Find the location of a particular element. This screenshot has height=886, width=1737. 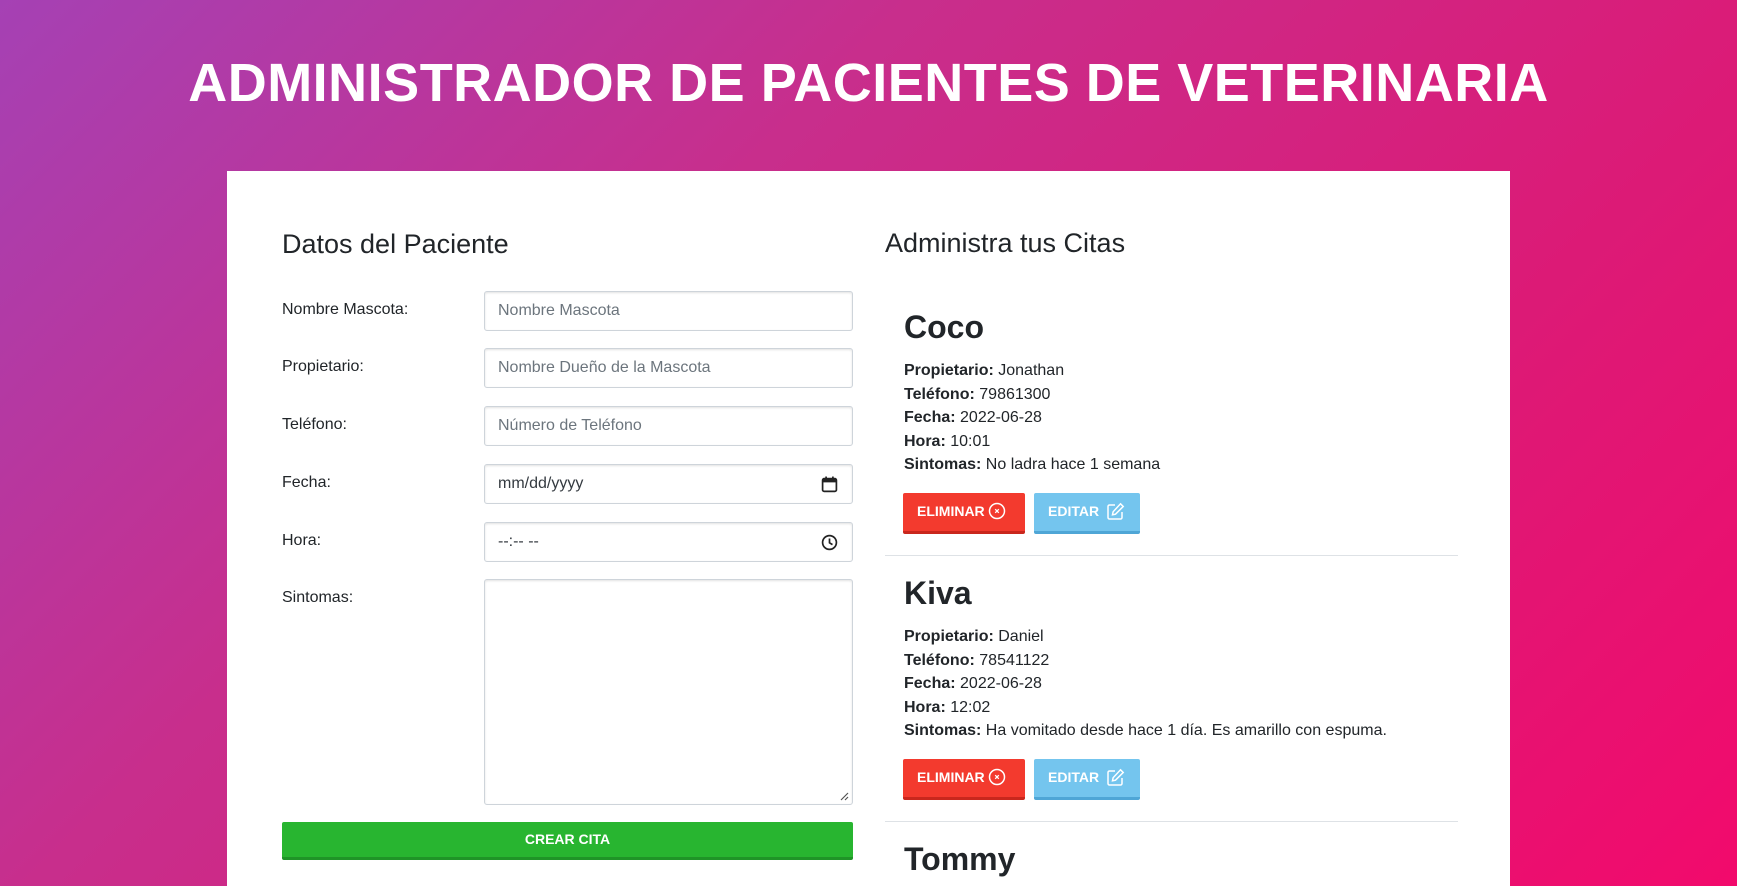

mascota-input: Nombre Mascota is located at coordinates (668, 311).